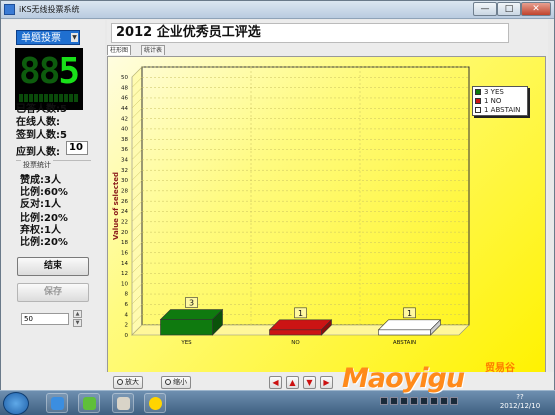 Image resolution: width=555 pixels, height=415 pixels. Describe the element at coordinates (137, 201) in the screenshot. I see `chart-side-wall` at that location.